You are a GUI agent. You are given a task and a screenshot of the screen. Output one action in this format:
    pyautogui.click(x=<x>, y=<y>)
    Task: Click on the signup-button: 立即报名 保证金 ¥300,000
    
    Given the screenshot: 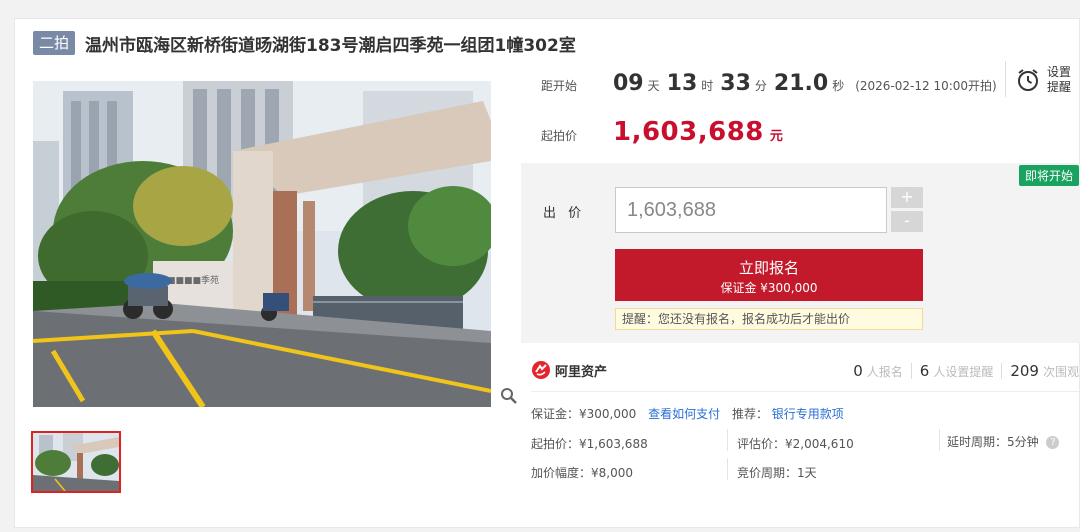 What is the action you would take?
    pyautogui.click(x=769, y=275)
    